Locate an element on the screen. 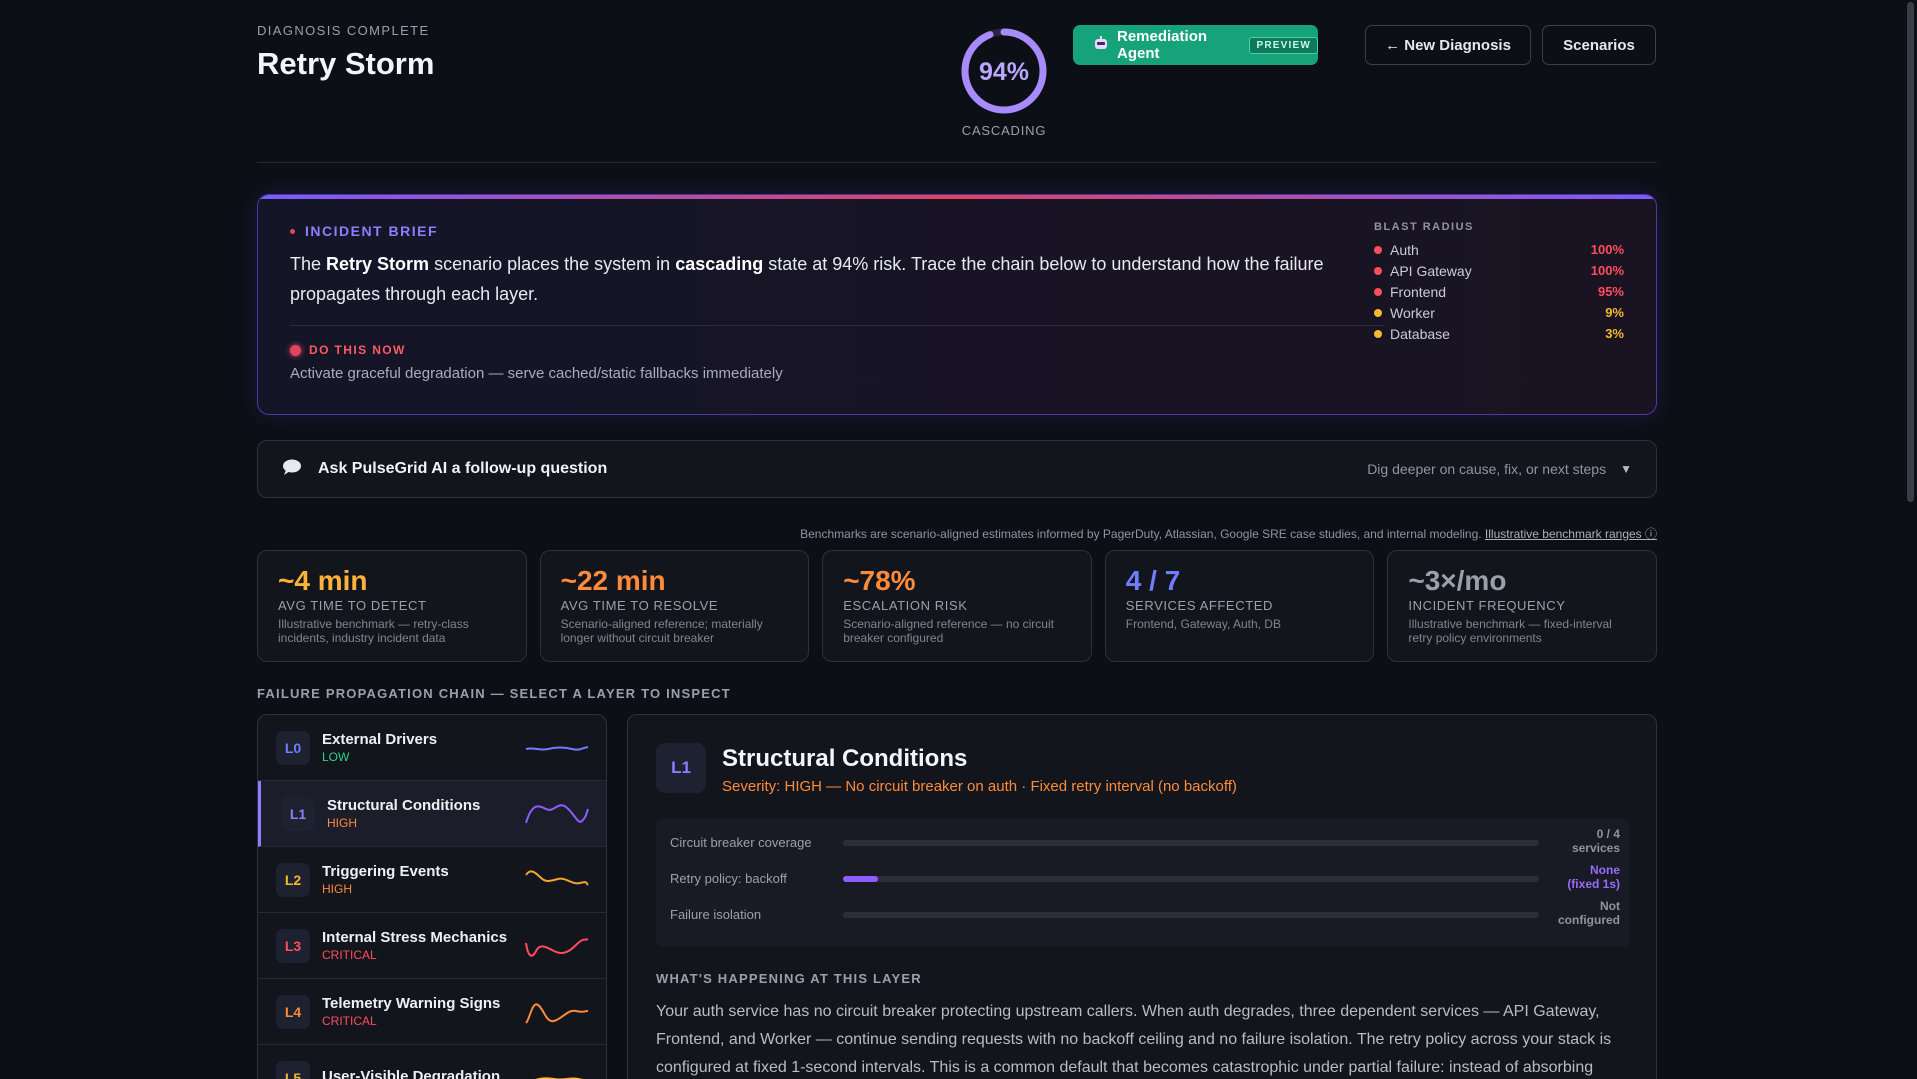 The width and height of the screenshot is (1917, 1079). alert-dot-icon is located at coordinates (295, 350).